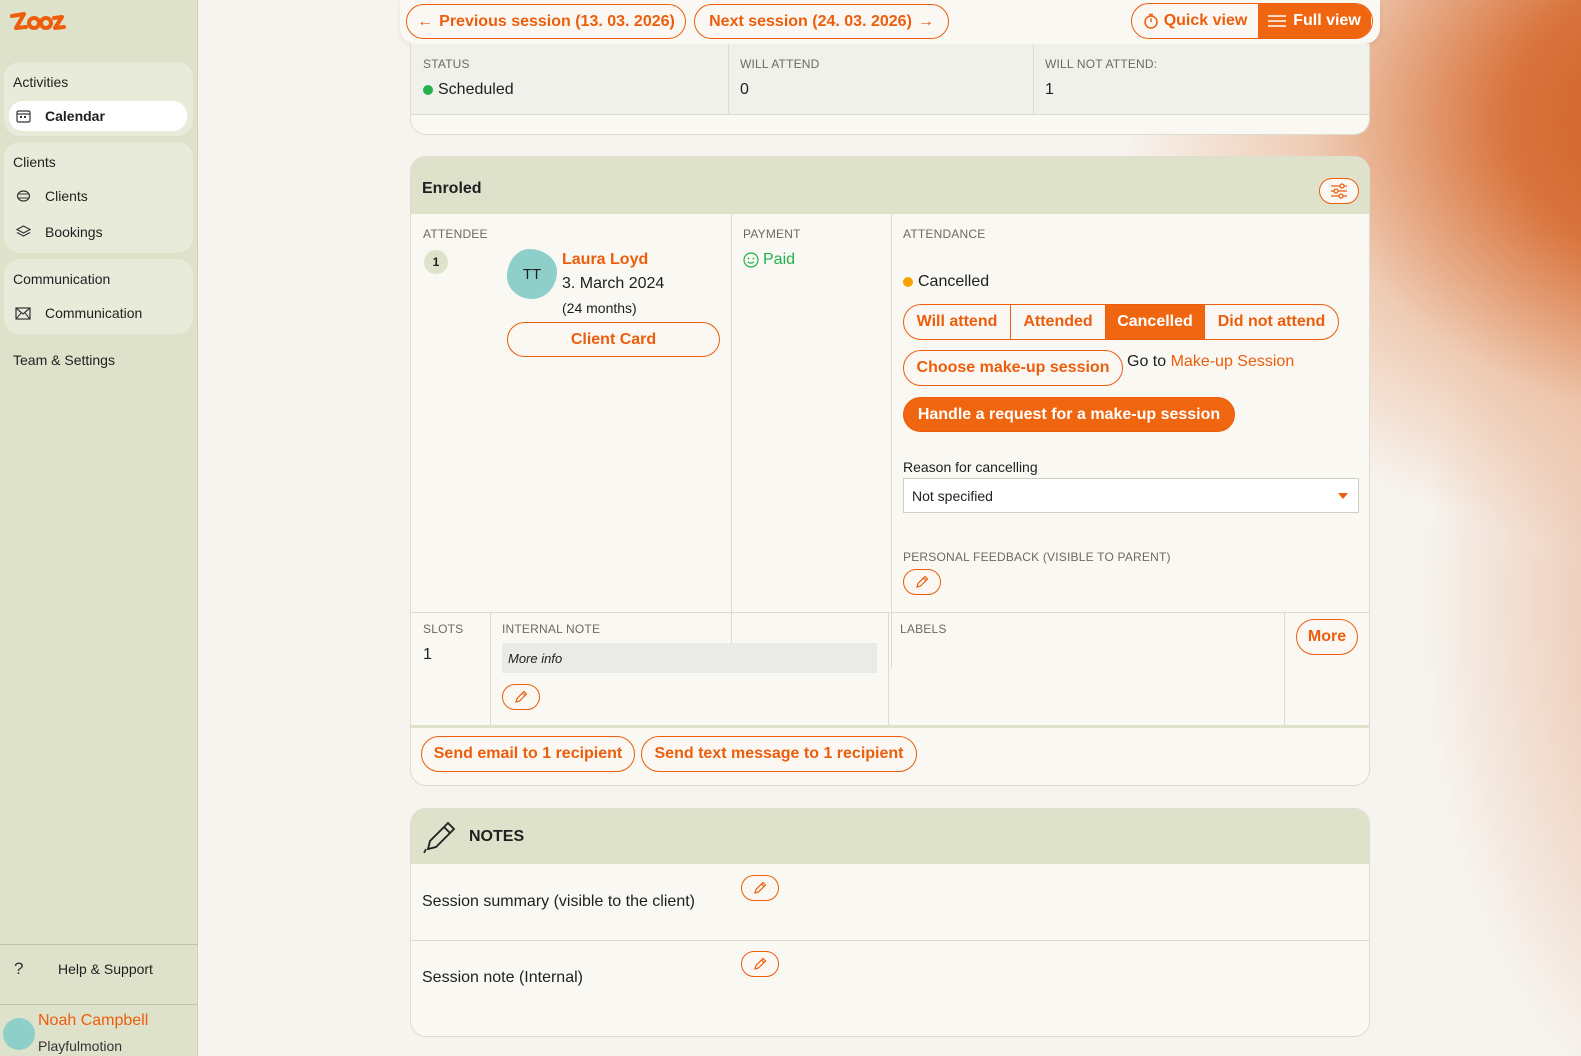 The height and width of the screenshot is (1056, 1581). I want to click on quick-view-label: Quick view, so click(1205, 20).